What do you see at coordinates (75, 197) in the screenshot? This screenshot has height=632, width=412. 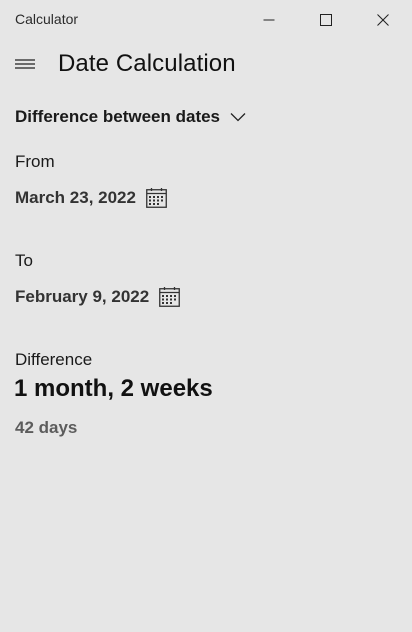 I see `from-date-value: March 23, 2022` at bounding box center [75, 197].